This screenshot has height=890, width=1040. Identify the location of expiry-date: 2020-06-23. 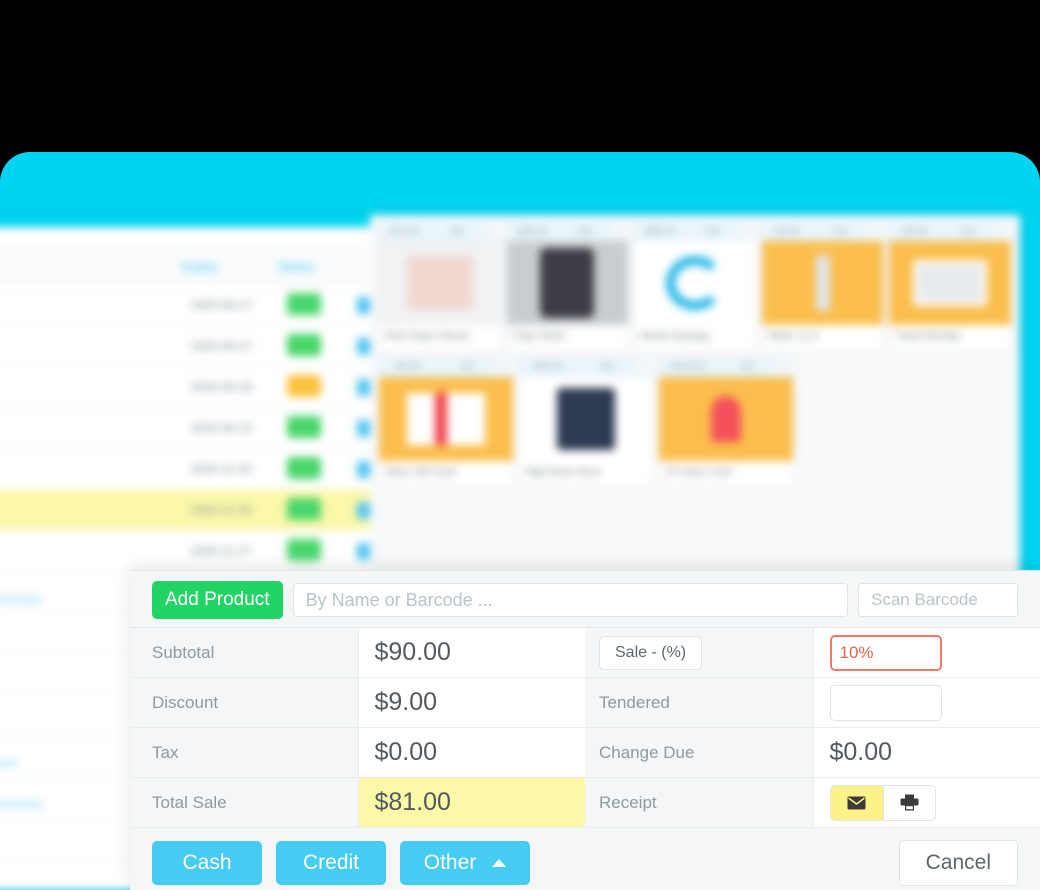
(222, 428).